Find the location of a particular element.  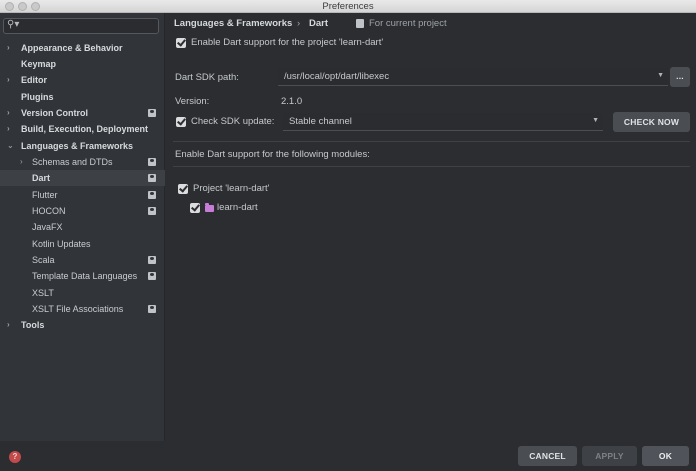

sidebar-item-label: Flutter is located at coordinates (45, 195).